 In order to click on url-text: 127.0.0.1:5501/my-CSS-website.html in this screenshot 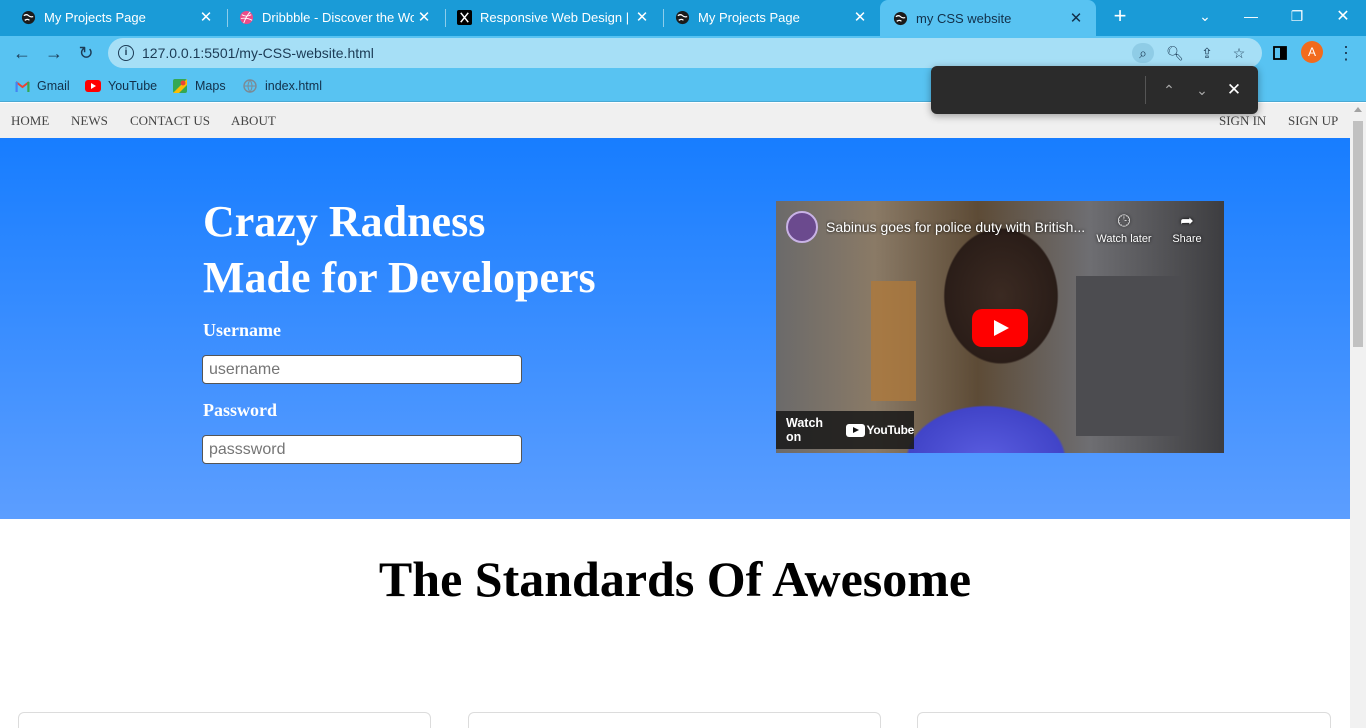, I will do `click(258, 53)`.